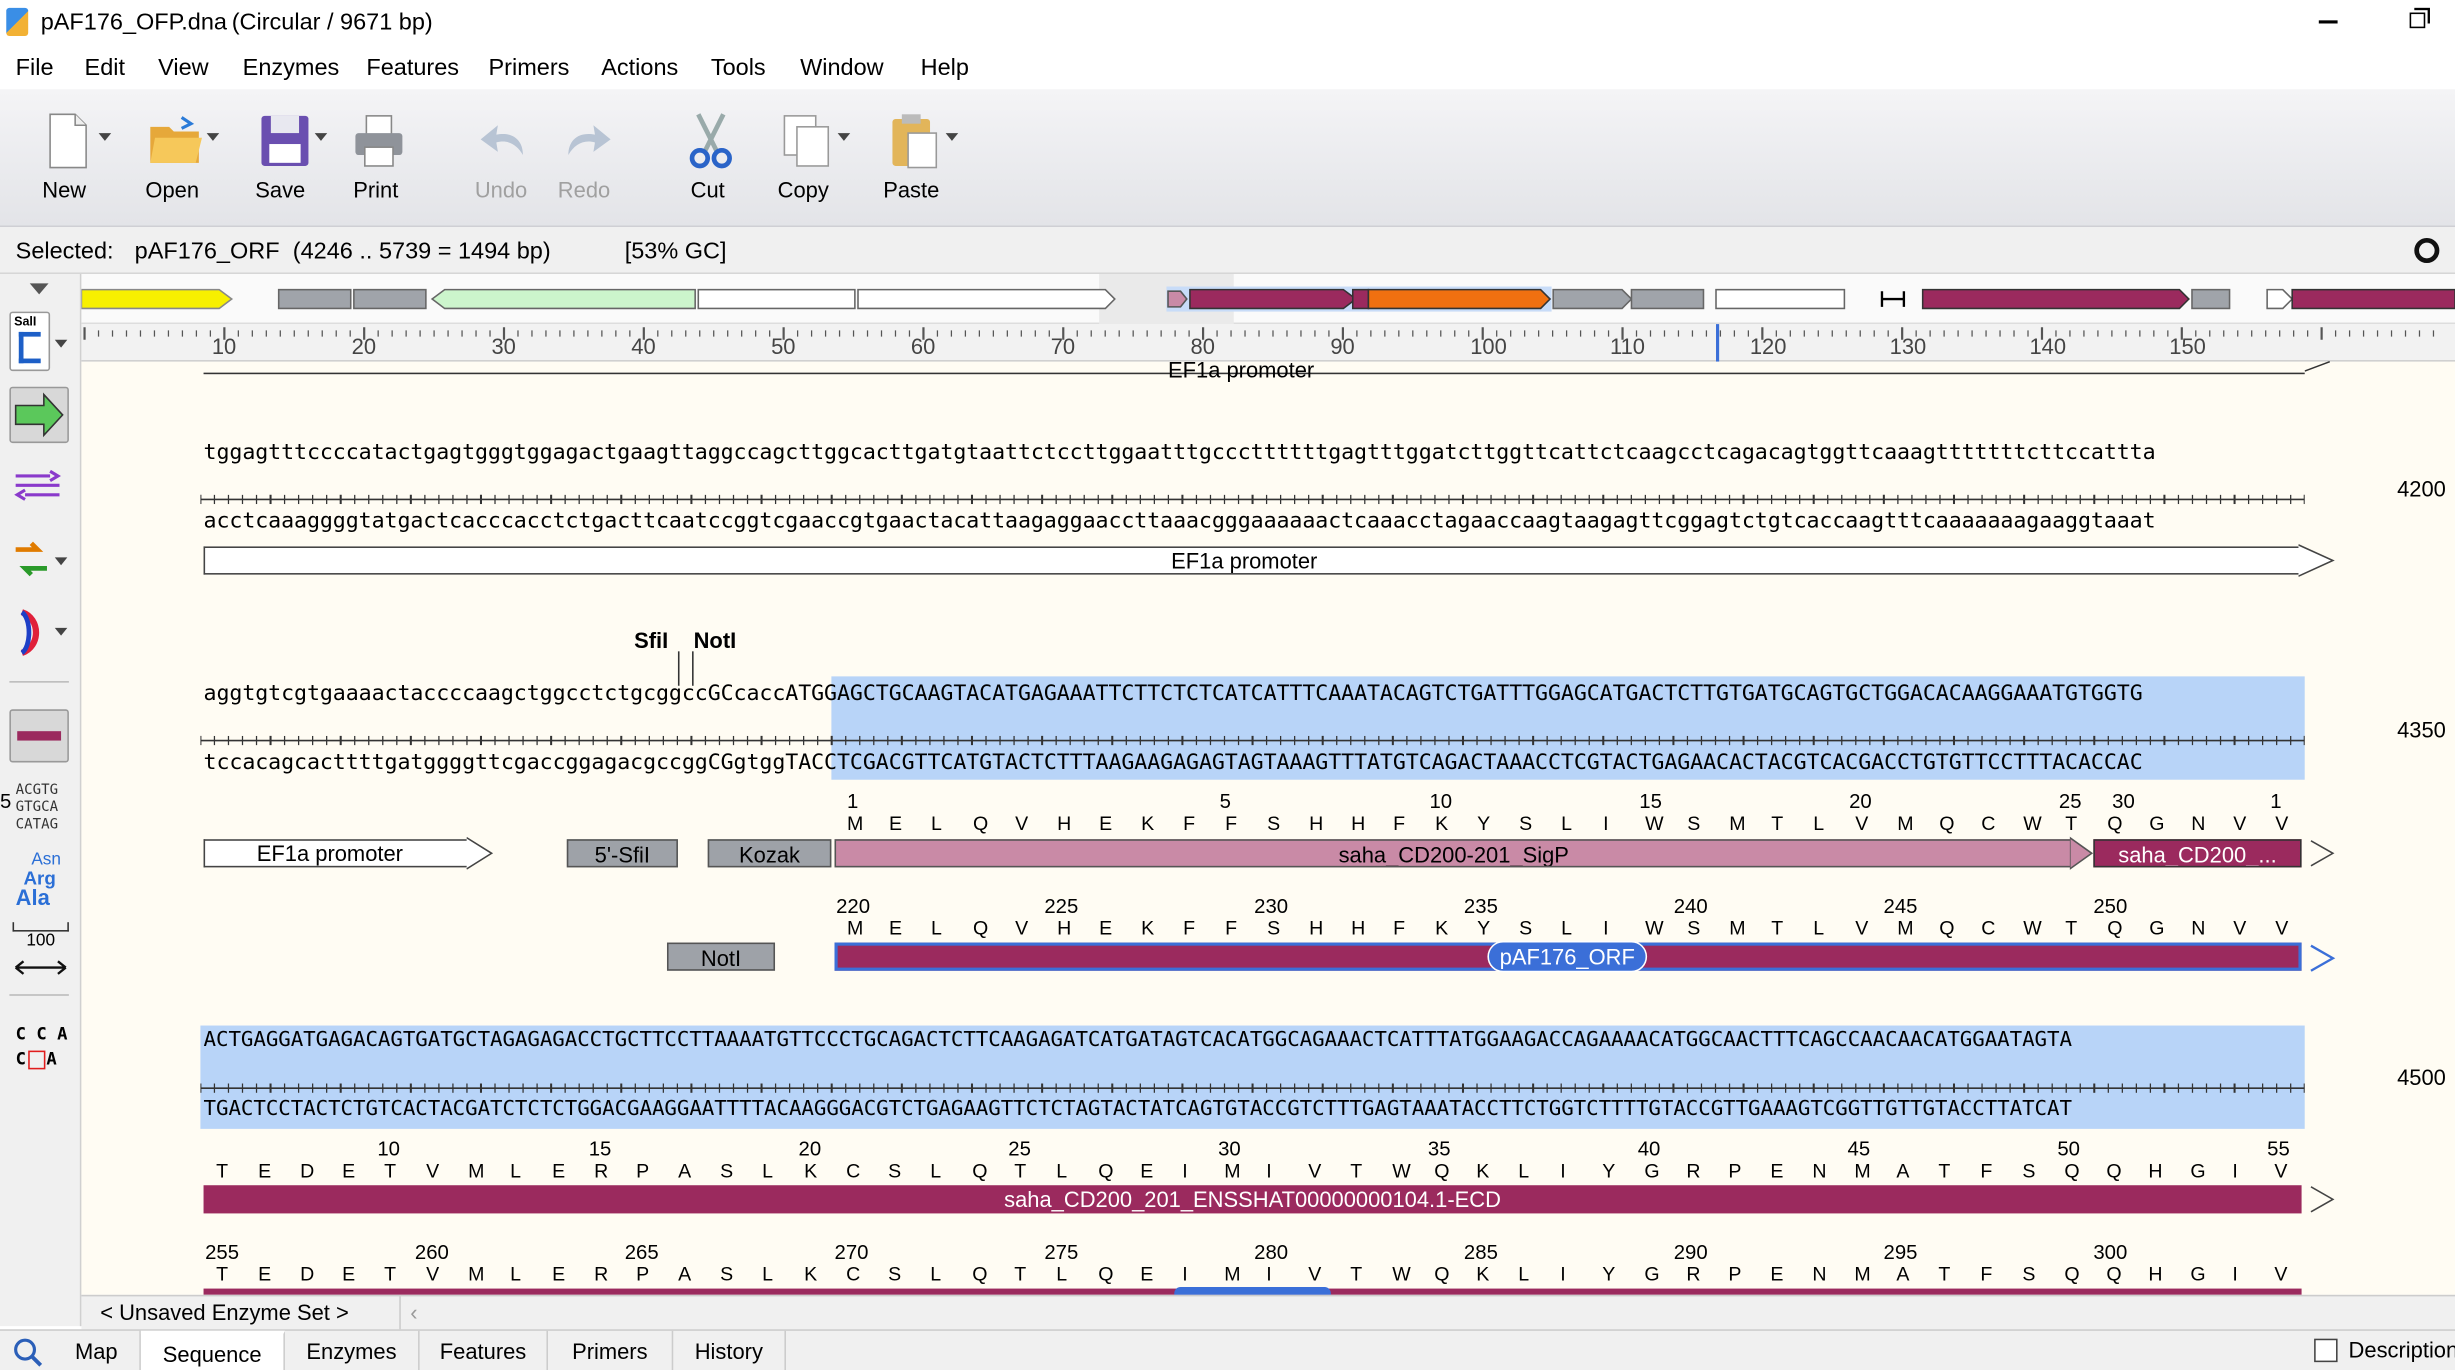  Describe the element at coordinates (639, 68) in the screenshot. I see `menu-actions: Actions` at that location.